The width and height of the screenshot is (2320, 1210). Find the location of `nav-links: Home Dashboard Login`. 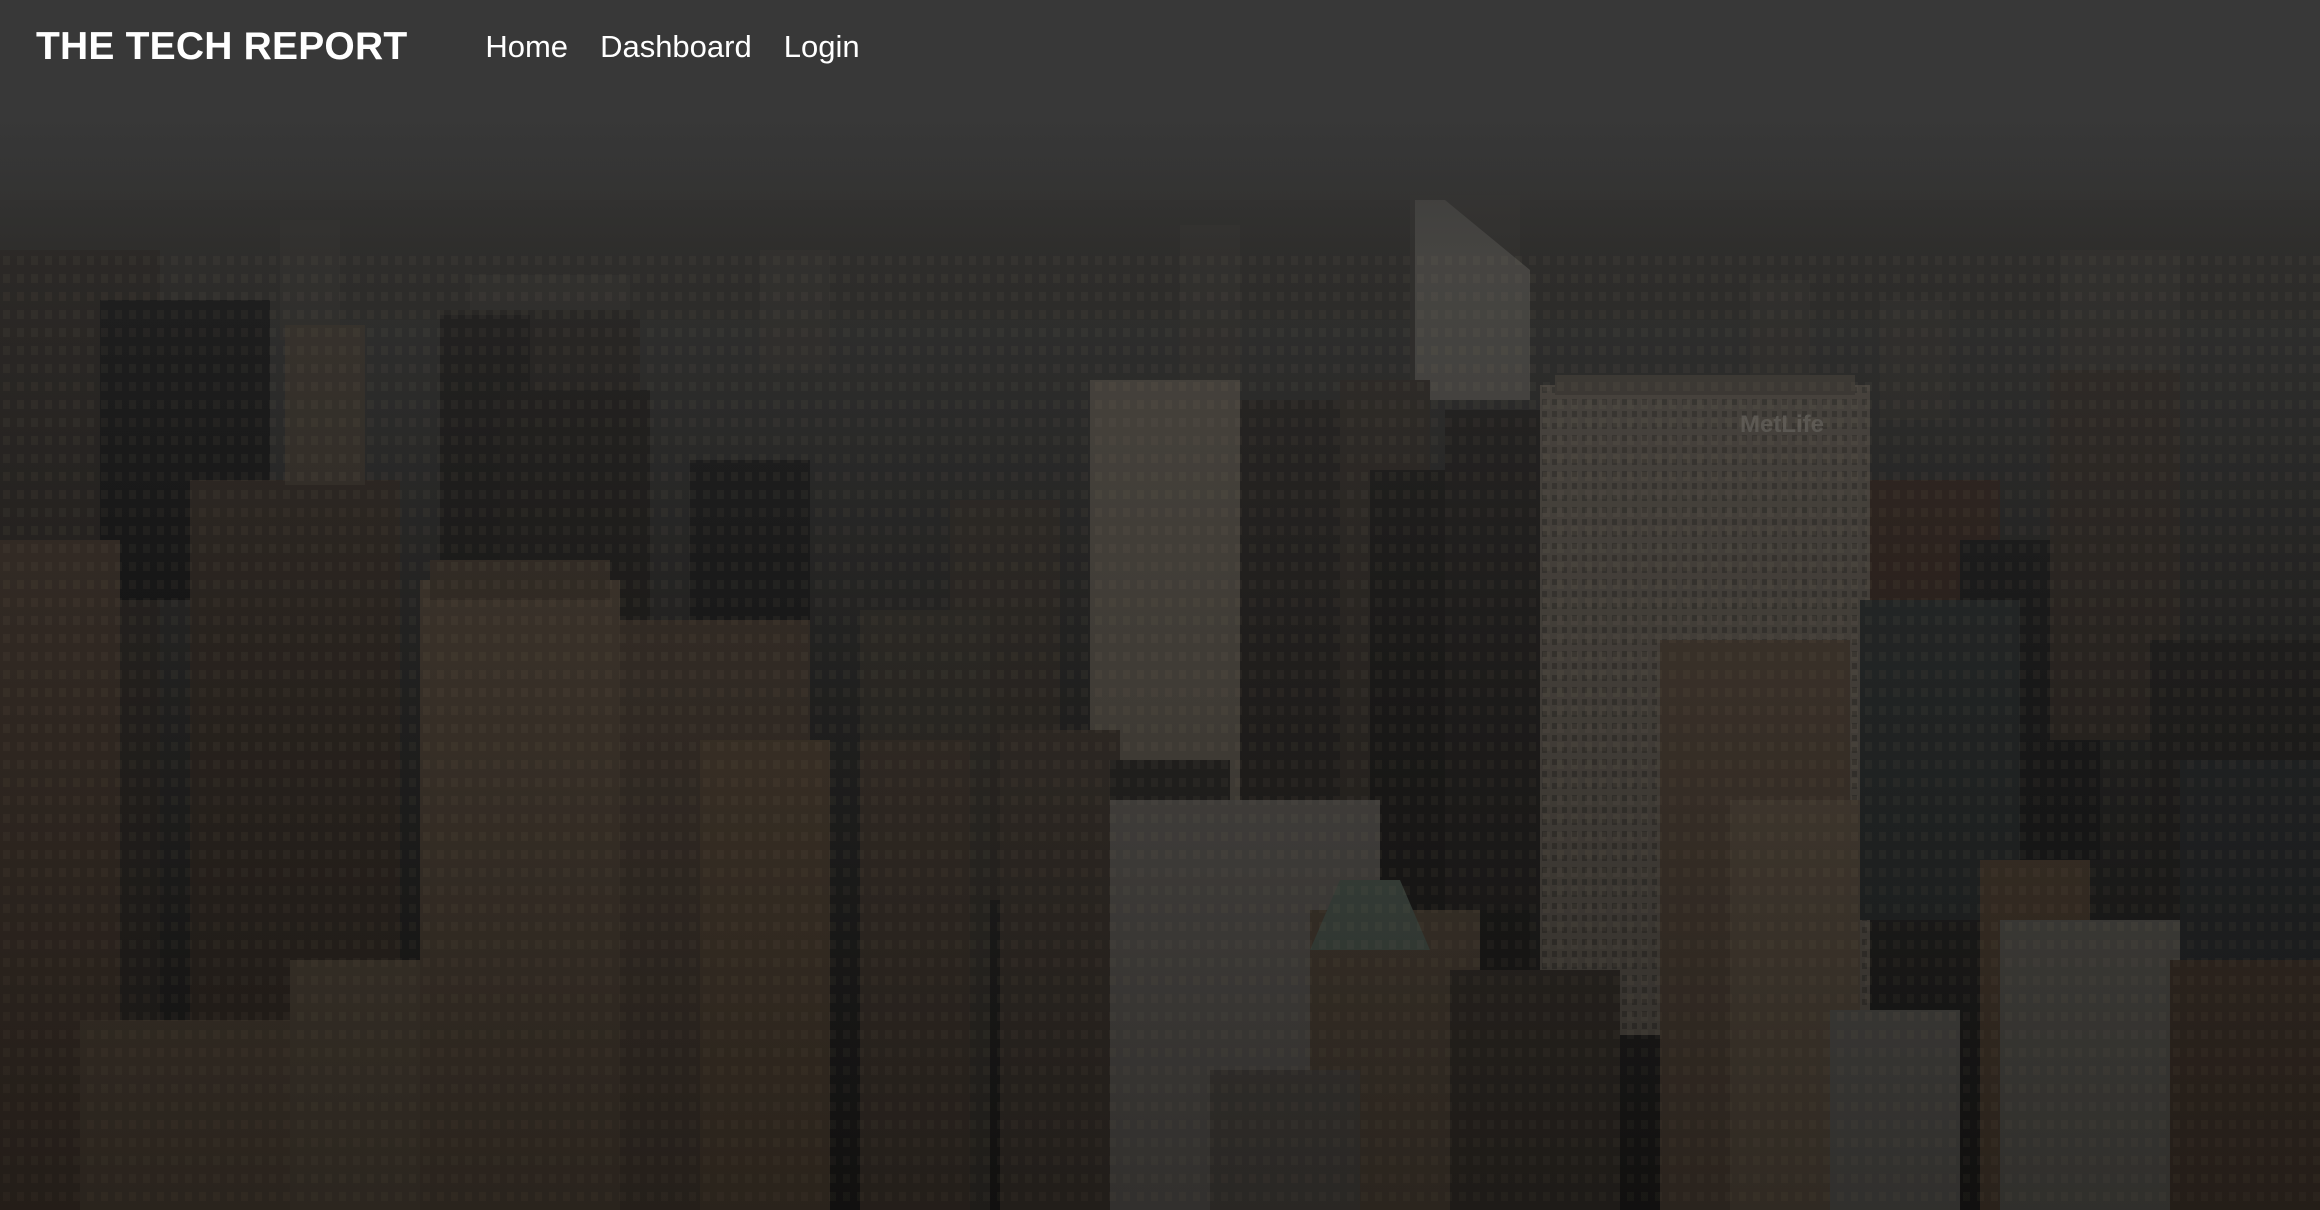

nav-links: Home Dashboard Login is located at coordinates (672, 47).